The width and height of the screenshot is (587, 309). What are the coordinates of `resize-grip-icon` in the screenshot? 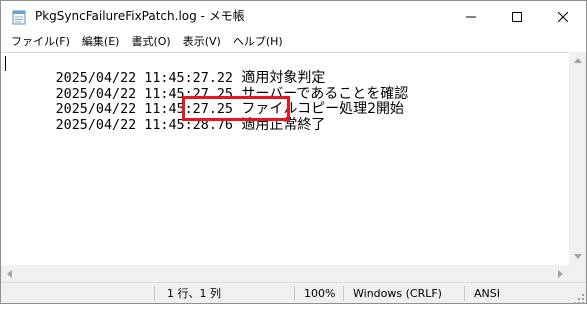 It's located at (579, 297).